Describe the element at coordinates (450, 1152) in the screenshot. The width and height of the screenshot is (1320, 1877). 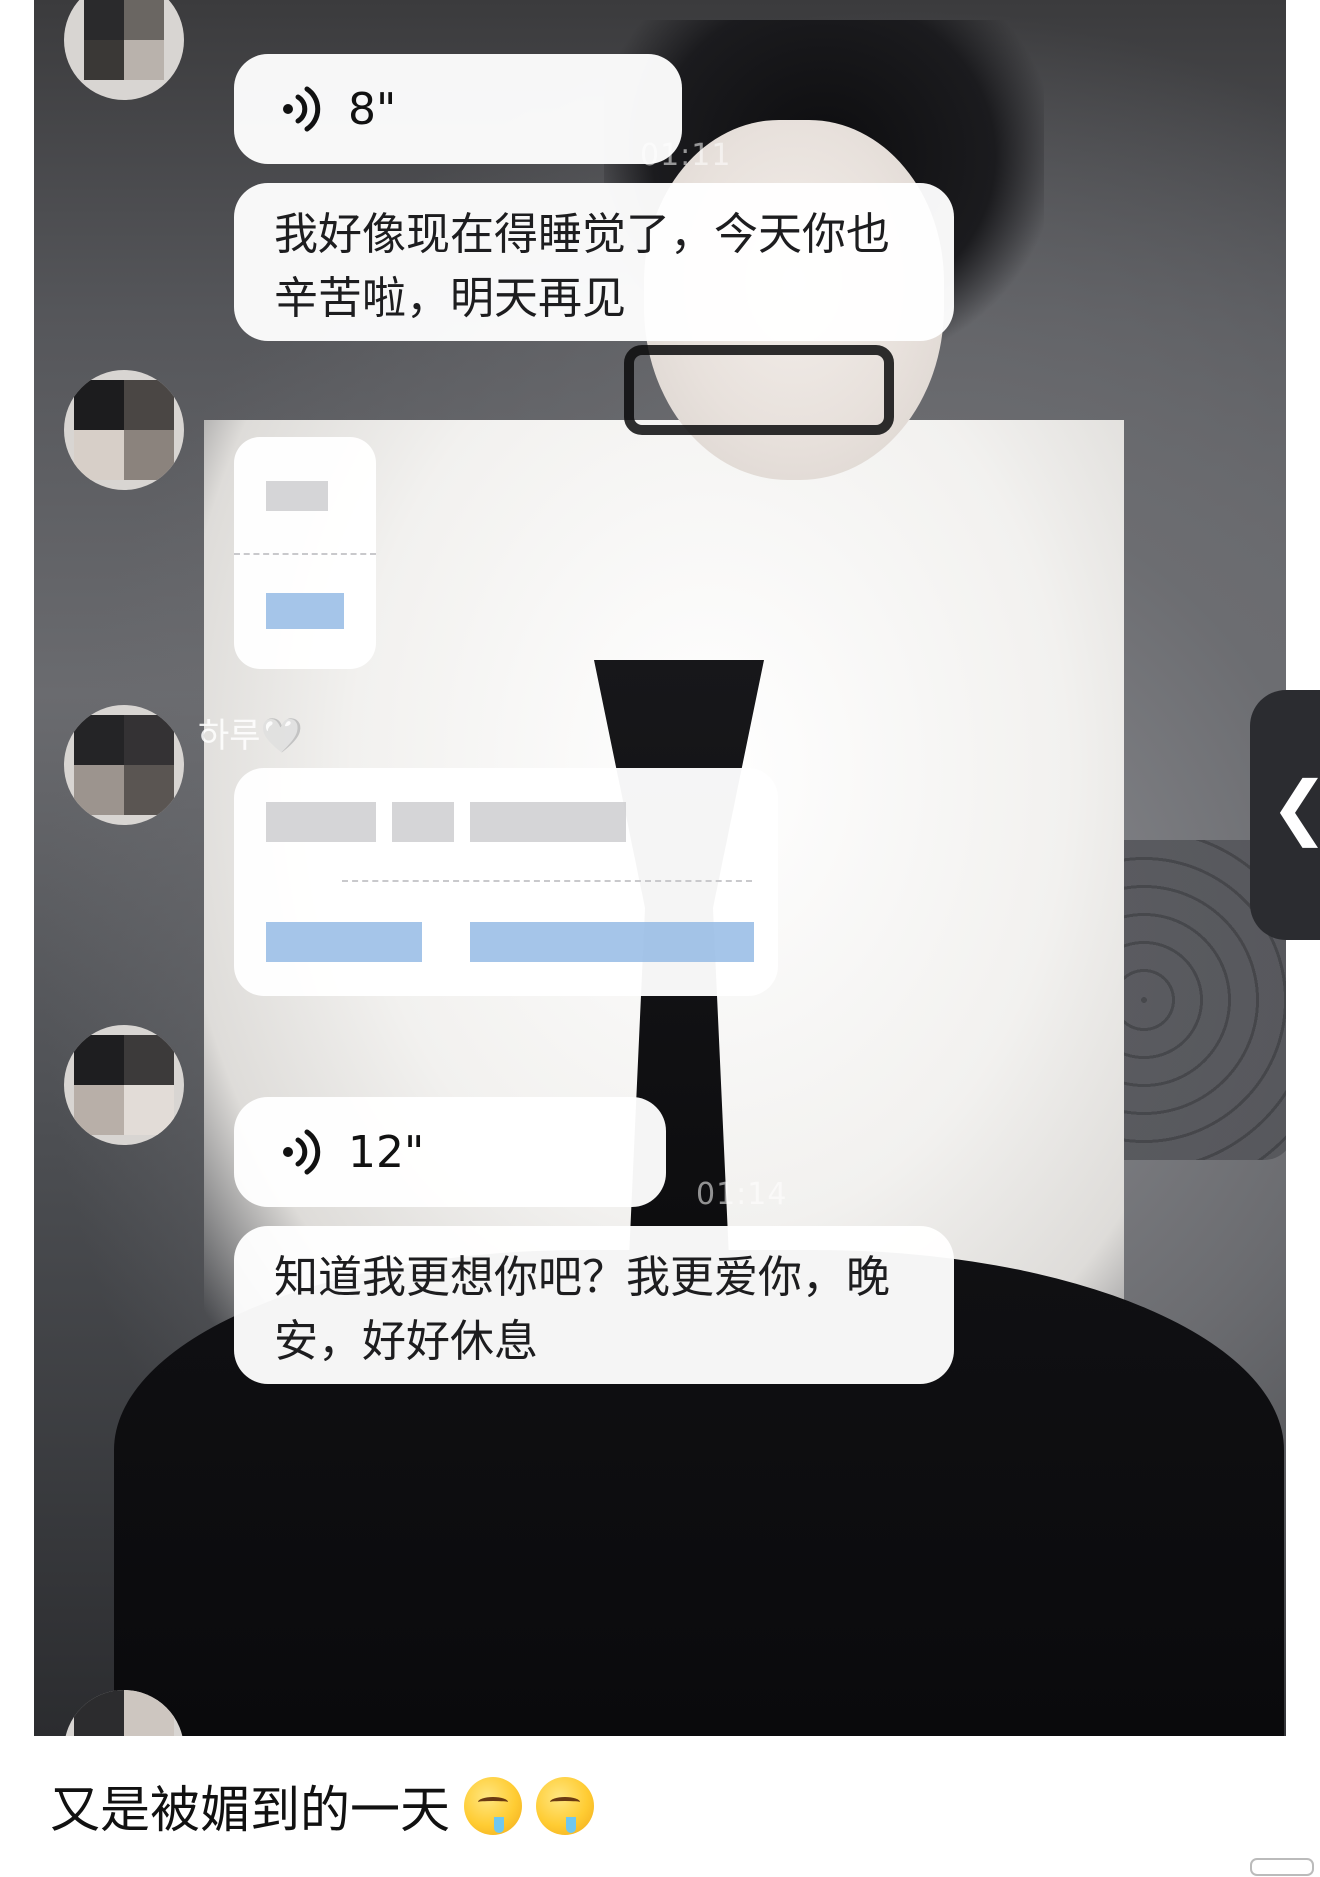
I see `voice-message: 12"` at that location.